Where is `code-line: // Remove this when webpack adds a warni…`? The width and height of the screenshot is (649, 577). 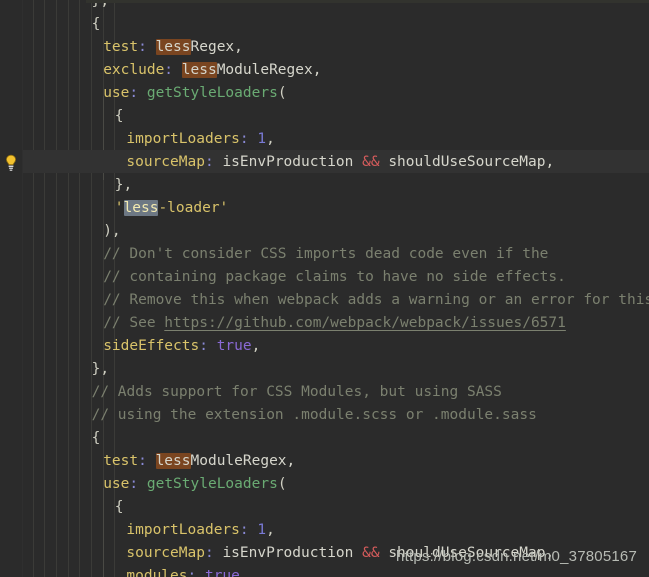 code-line: // Remove this when webpack adds a warni… is located at coordinates (376, 300).